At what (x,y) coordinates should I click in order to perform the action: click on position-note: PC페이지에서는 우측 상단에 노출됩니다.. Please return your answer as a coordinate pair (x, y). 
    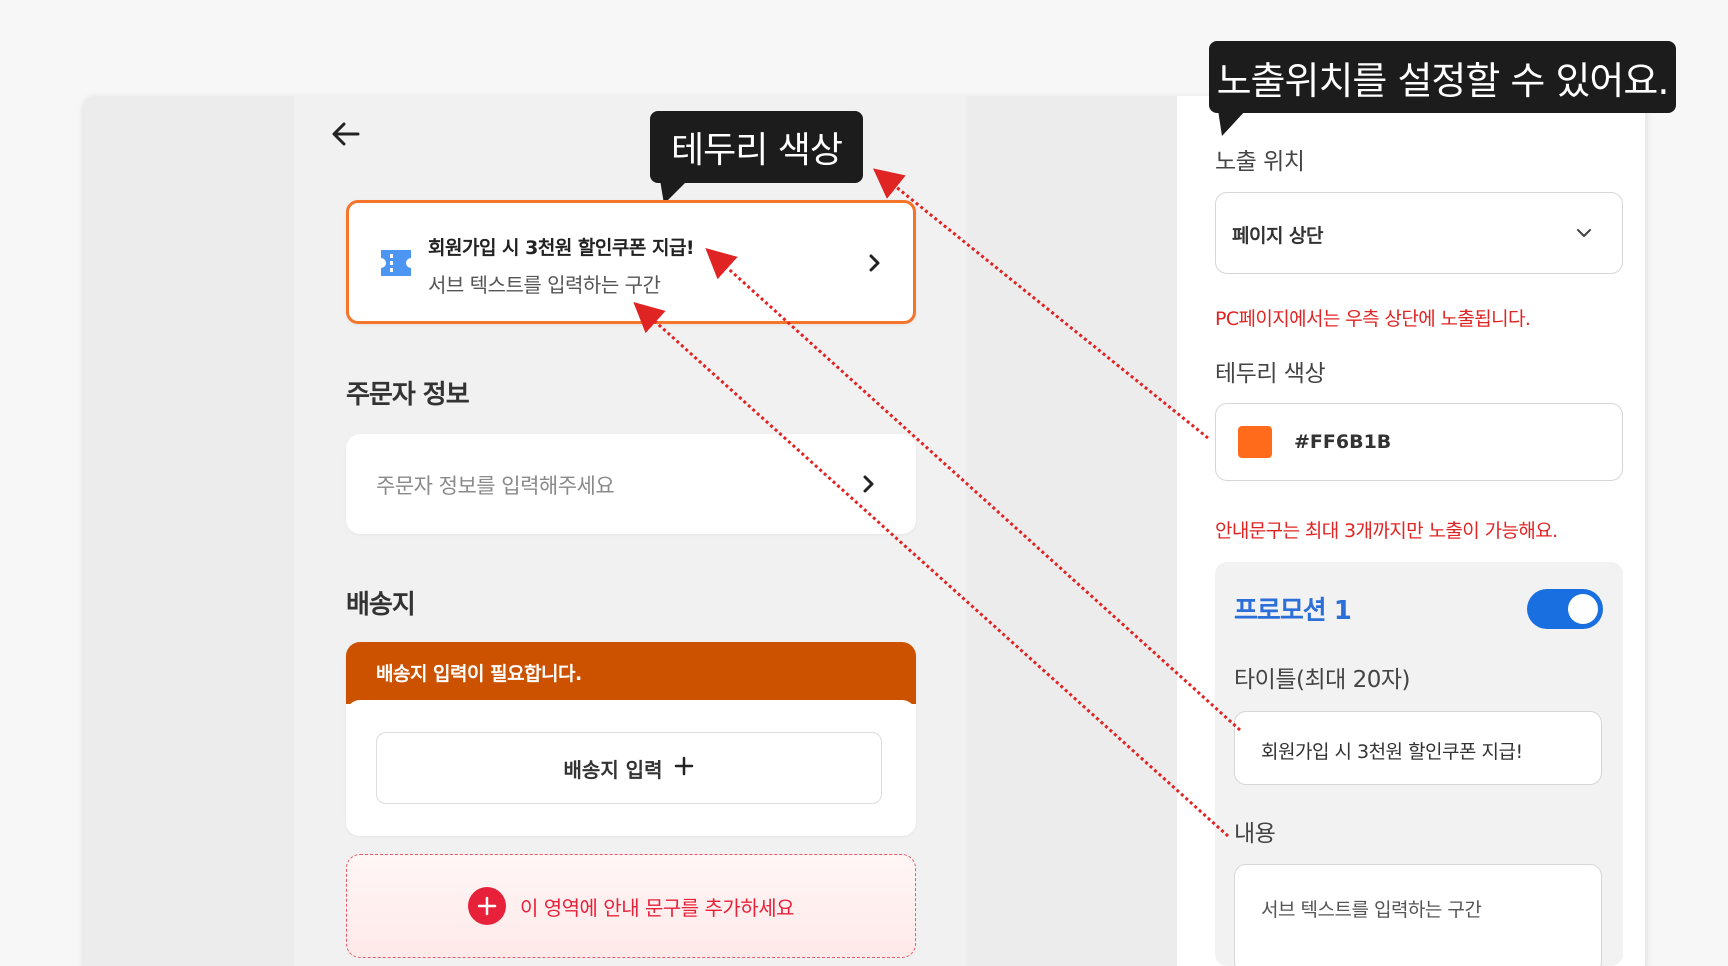
    Looking at the image, I should click on (1373, 319).